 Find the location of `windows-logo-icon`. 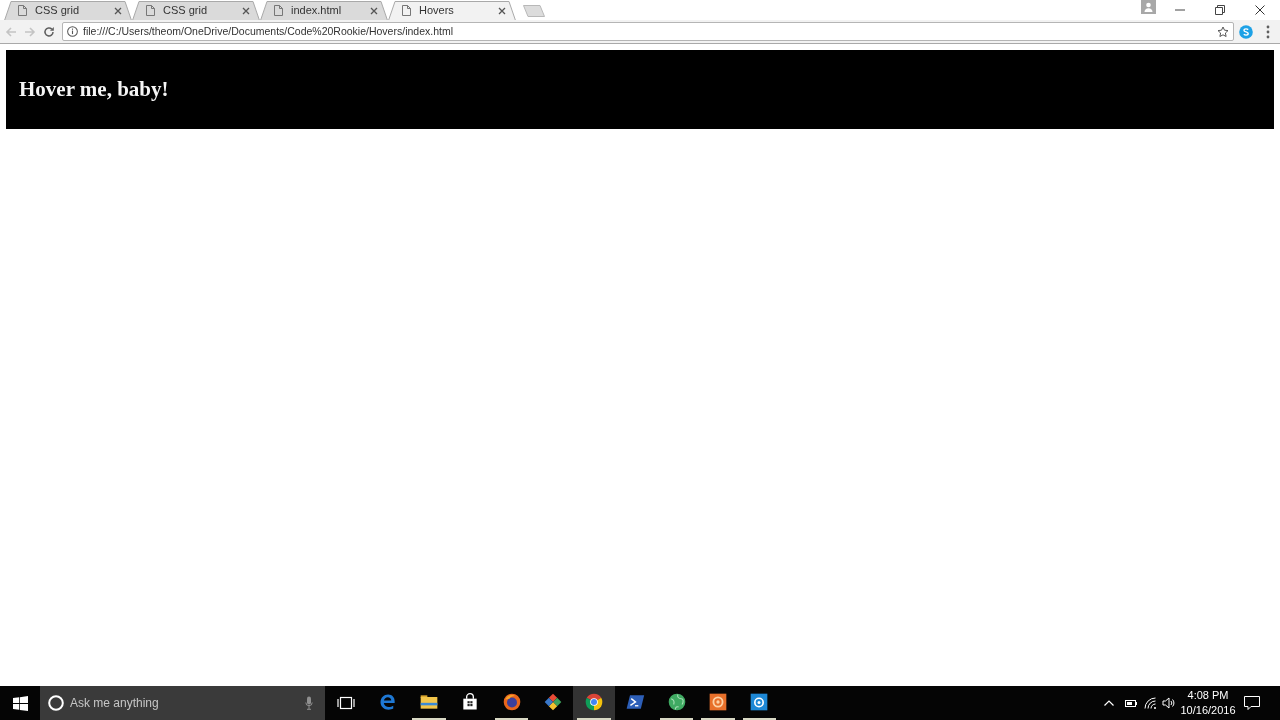

windows-logo-icon is located at coordinates (20, 703).